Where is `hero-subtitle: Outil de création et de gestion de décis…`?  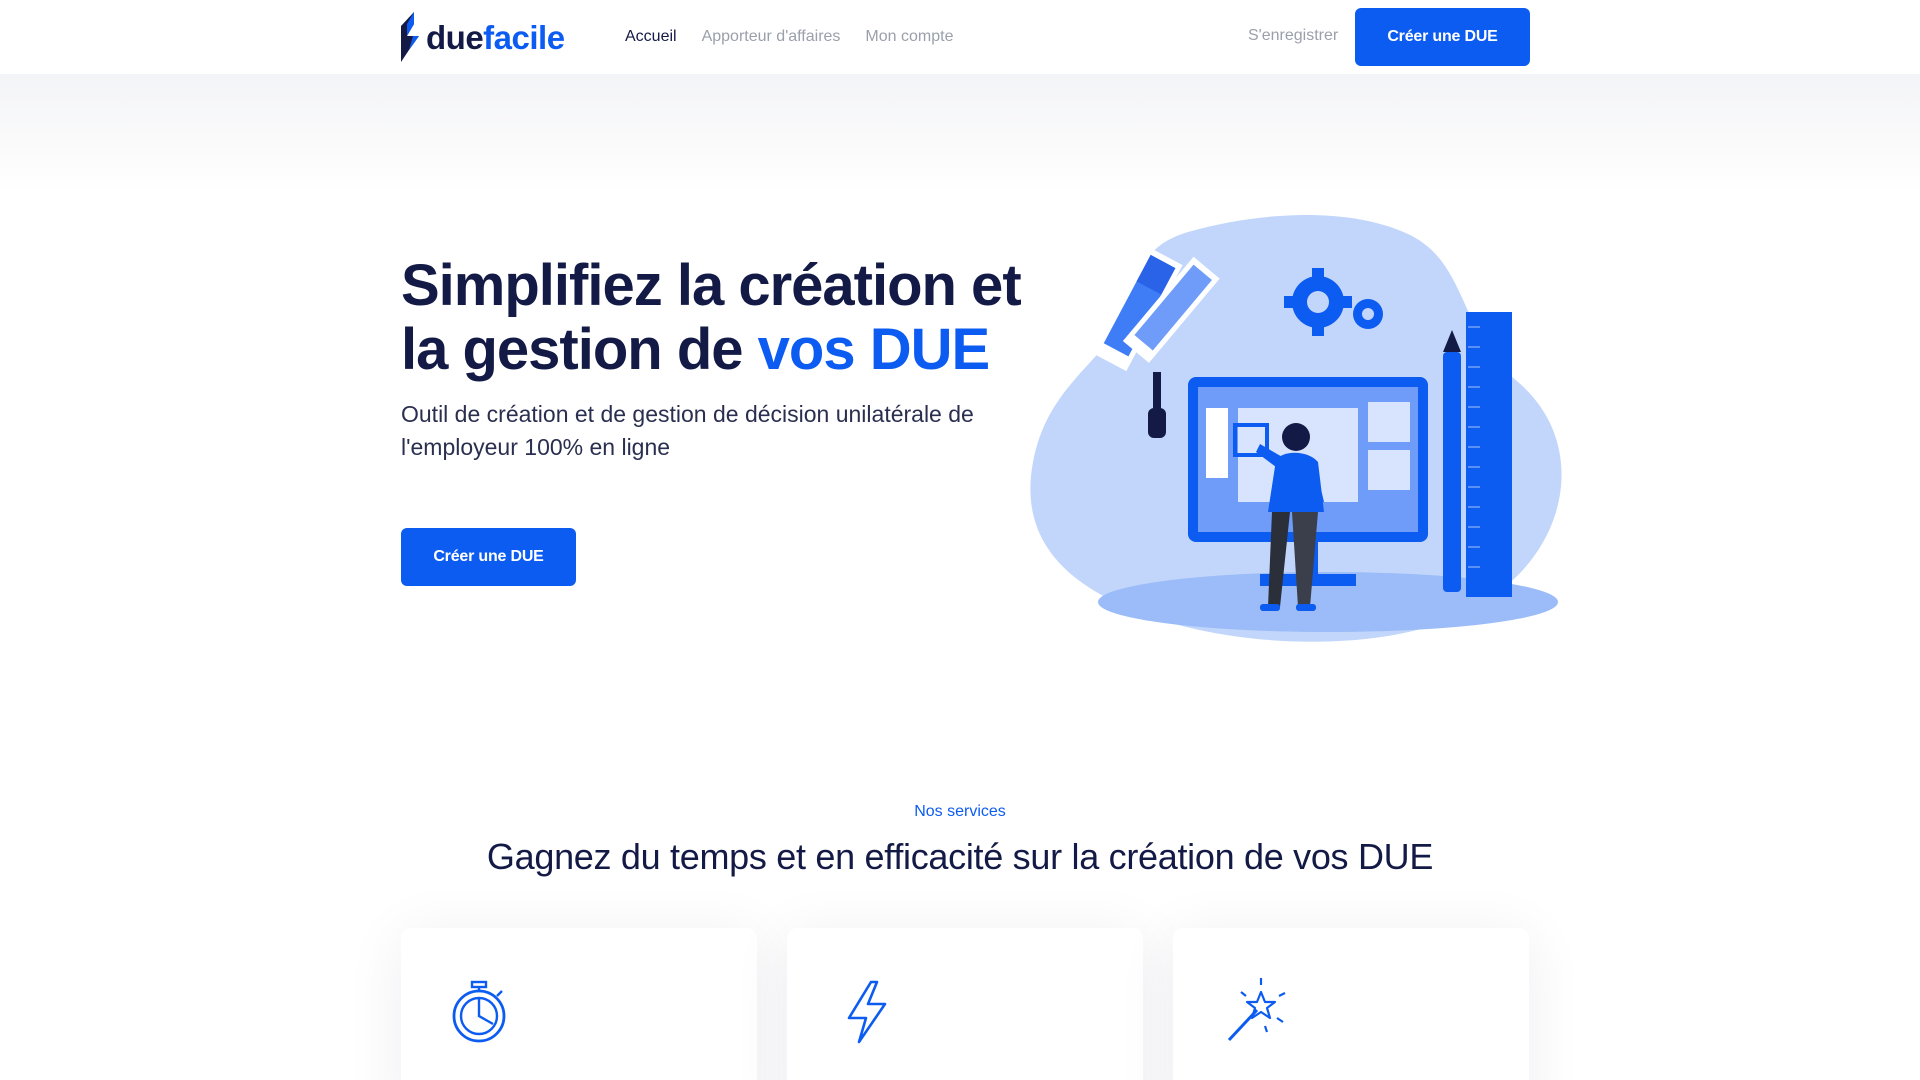 hero-subtitle: Outil de création et de gestion de décis… is located at coordinates (687, 430).